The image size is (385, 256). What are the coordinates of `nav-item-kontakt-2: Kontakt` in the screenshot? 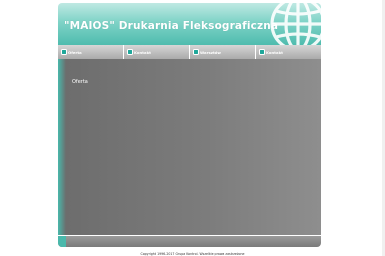 It's located at (288, 52).